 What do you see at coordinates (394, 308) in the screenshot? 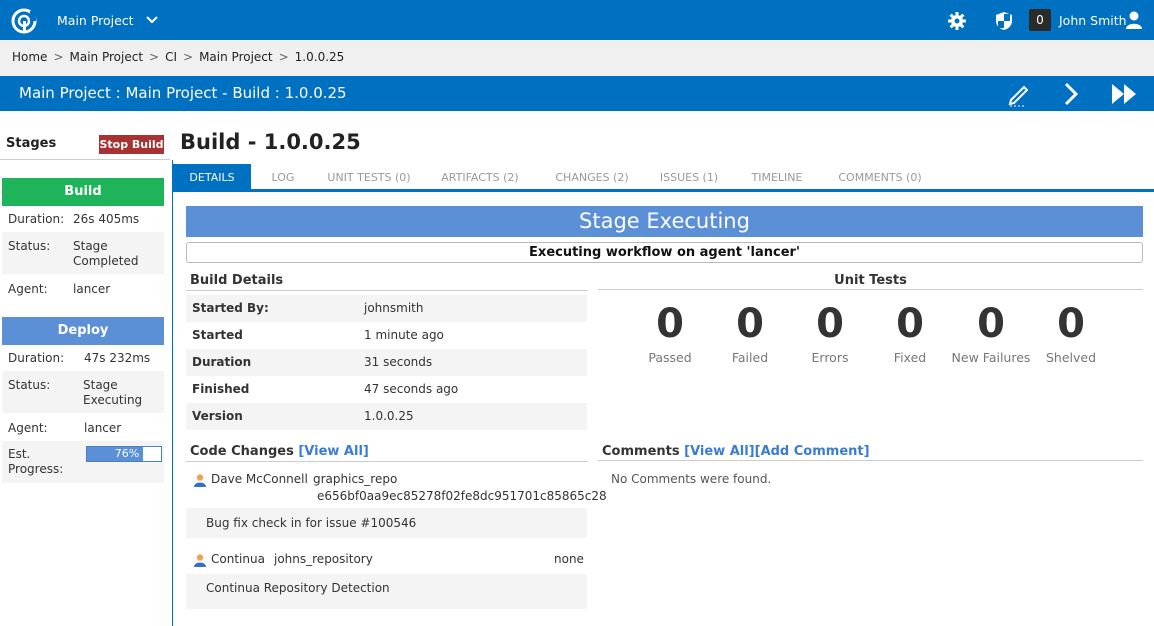
I see `build-detail-value: johnsmith` at bounding box center [394, 308].